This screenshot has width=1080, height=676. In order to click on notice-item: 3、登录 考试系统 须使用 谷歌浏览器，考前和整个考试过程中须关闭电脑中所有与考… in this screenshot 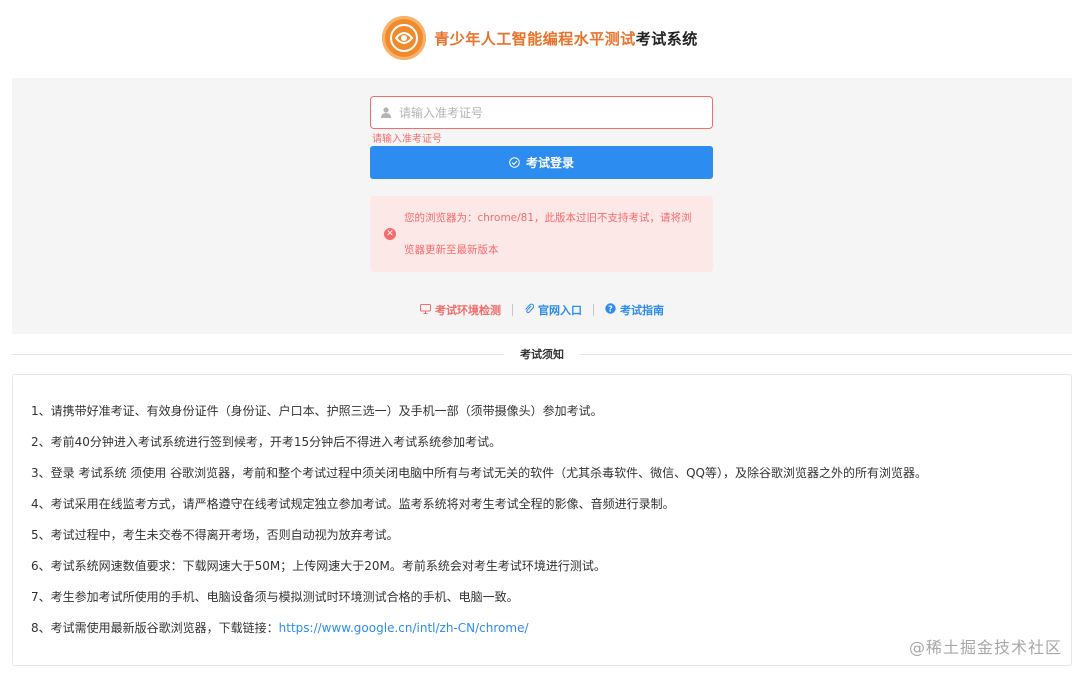, I will do `click(479, 473)`.